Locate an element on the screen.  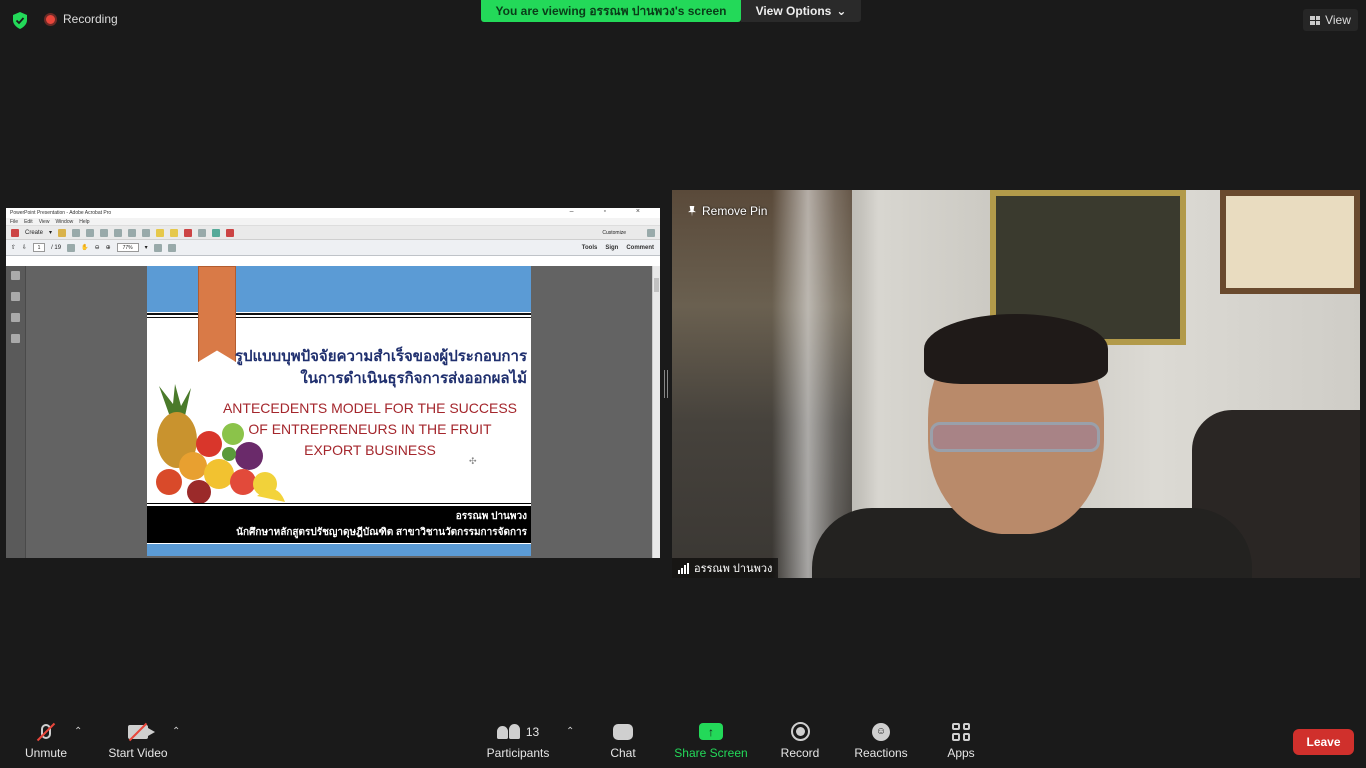
zoom-in-icon: ⊕ is located at coordinates (108, 247).